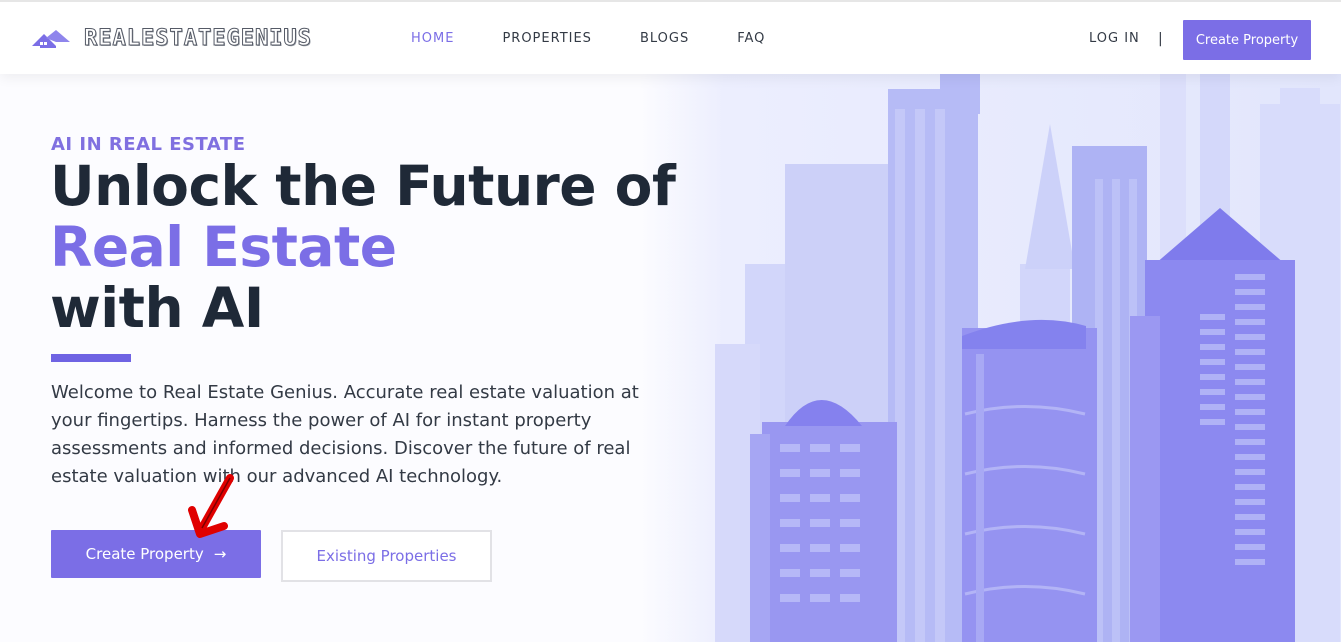  I want to click on nav-home: HOME, so click(432, 38).